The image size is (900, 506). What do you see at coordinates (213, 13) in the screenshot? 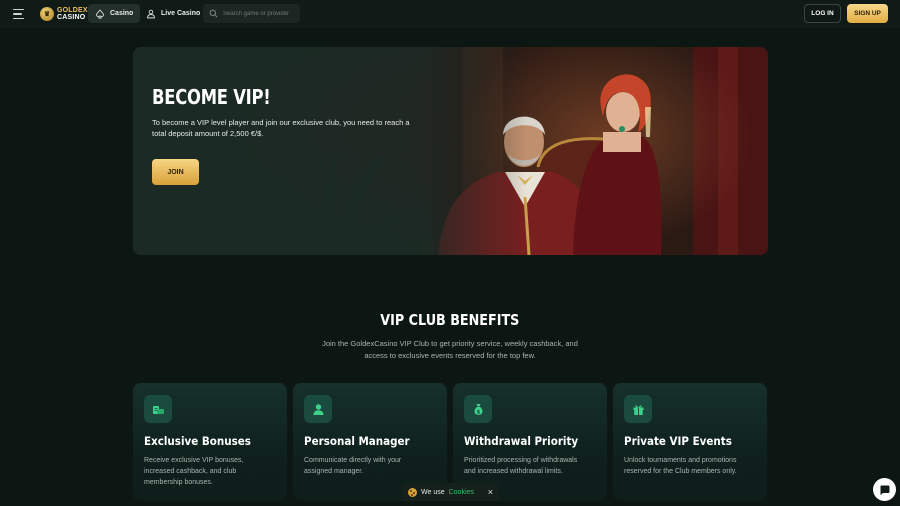
I see `search-icon` at bounding box center [213, 13].